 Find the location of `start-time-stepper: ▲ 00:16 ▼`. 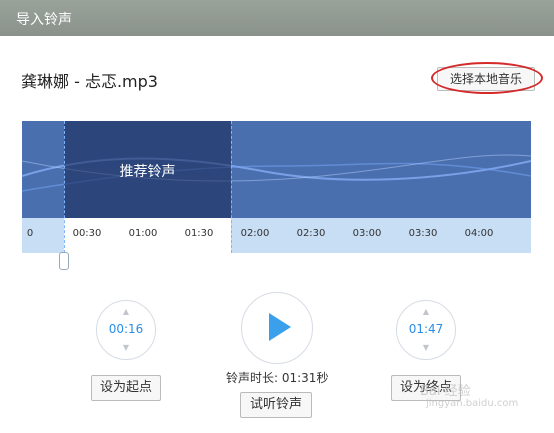

start-time-stepper: ▲ 00:16 ▼ is located at coordinates (126, 330).